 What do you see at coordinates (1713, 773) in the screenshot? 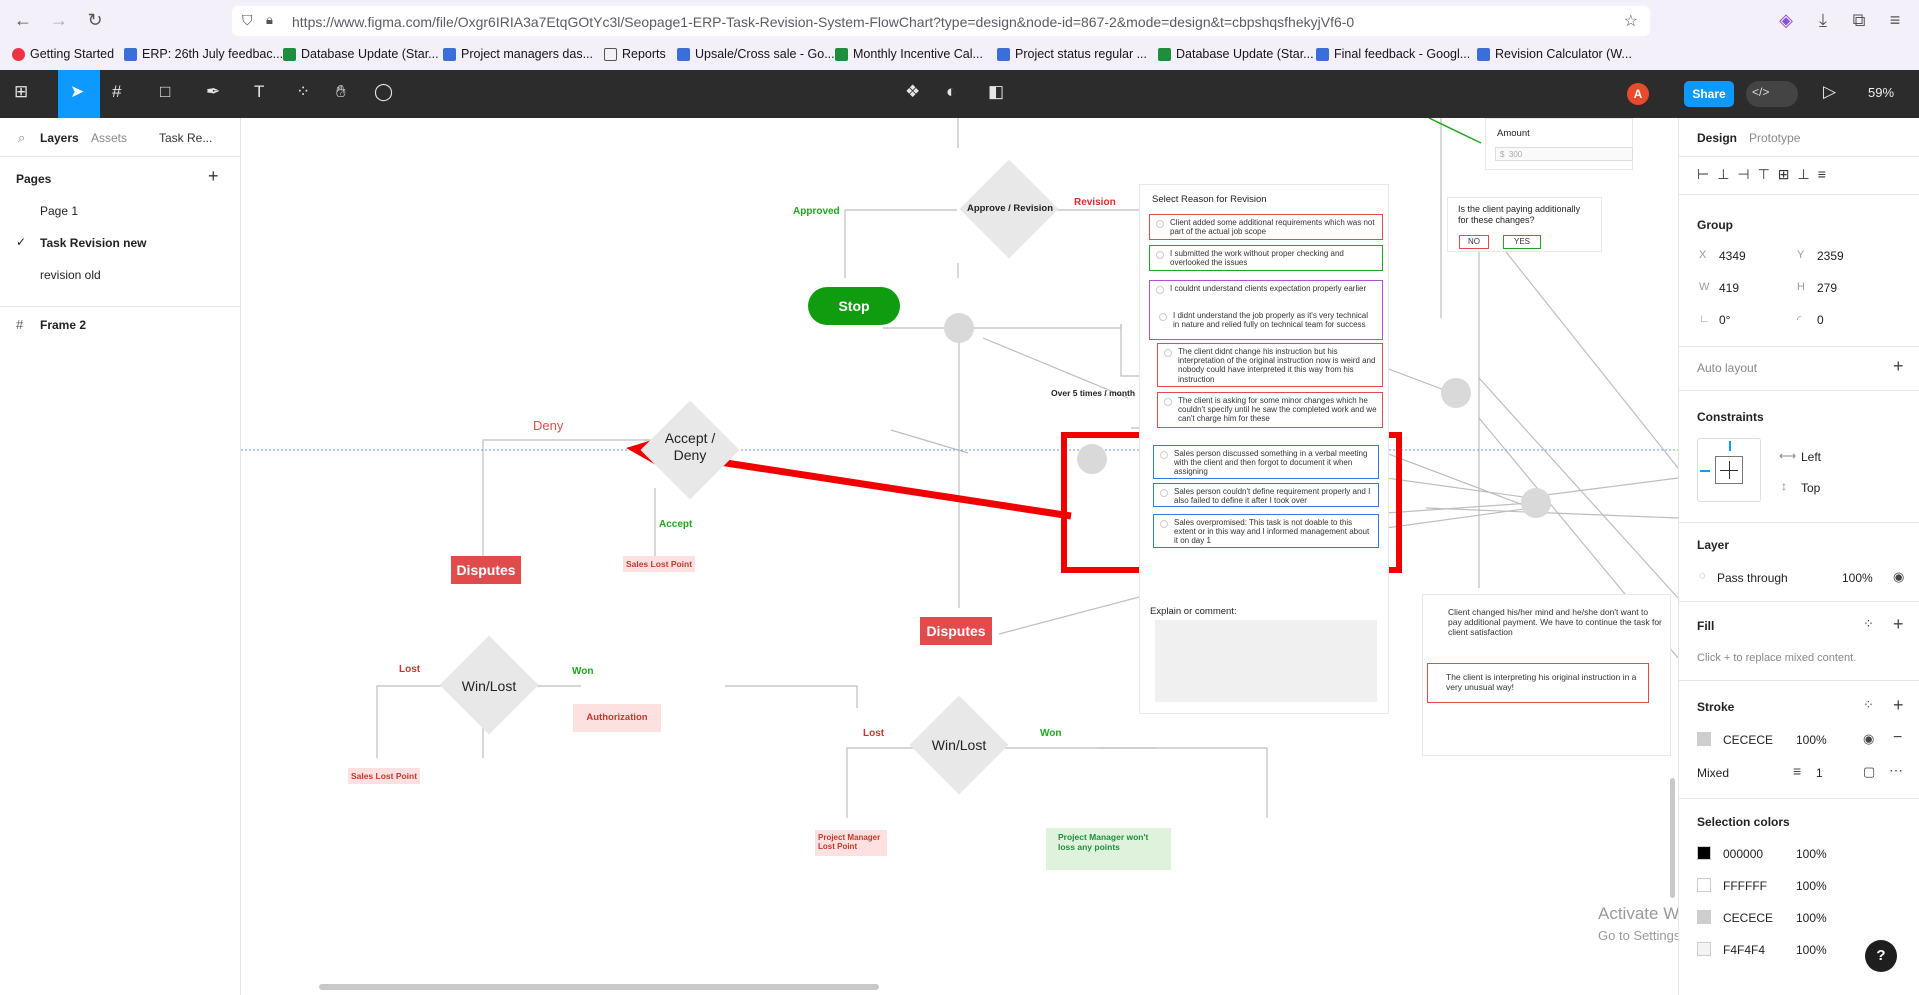
I see `stroke-position: Mixed` at bounding box center [1713, 773].